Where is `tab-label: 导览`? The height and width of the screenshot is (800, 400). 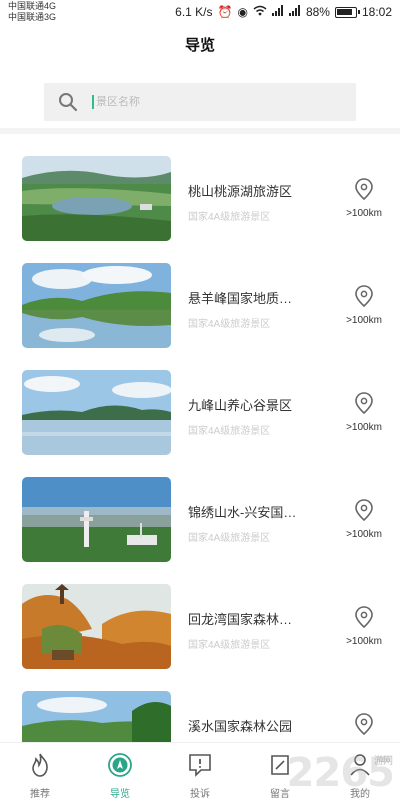 tab-label: 导览 is located at coordinates (120, 794).